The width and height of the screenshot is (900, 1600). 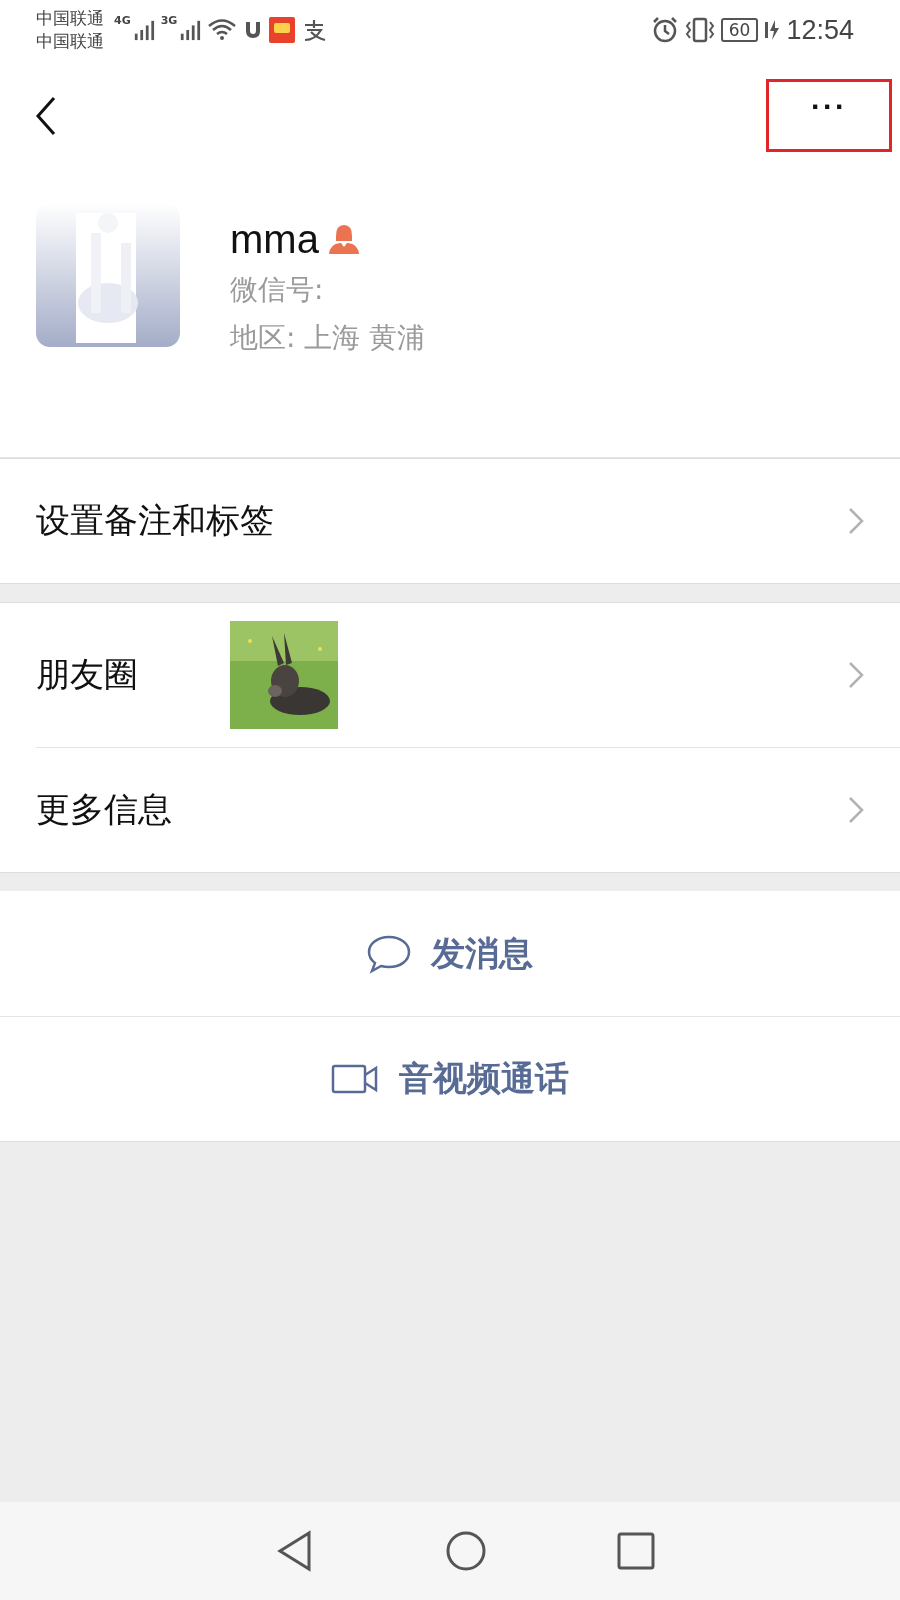 What do you see at coordinates (277, 290) in the screenshot?
I see `wechat-id: 微信号:` at bounding box center [277, 290].